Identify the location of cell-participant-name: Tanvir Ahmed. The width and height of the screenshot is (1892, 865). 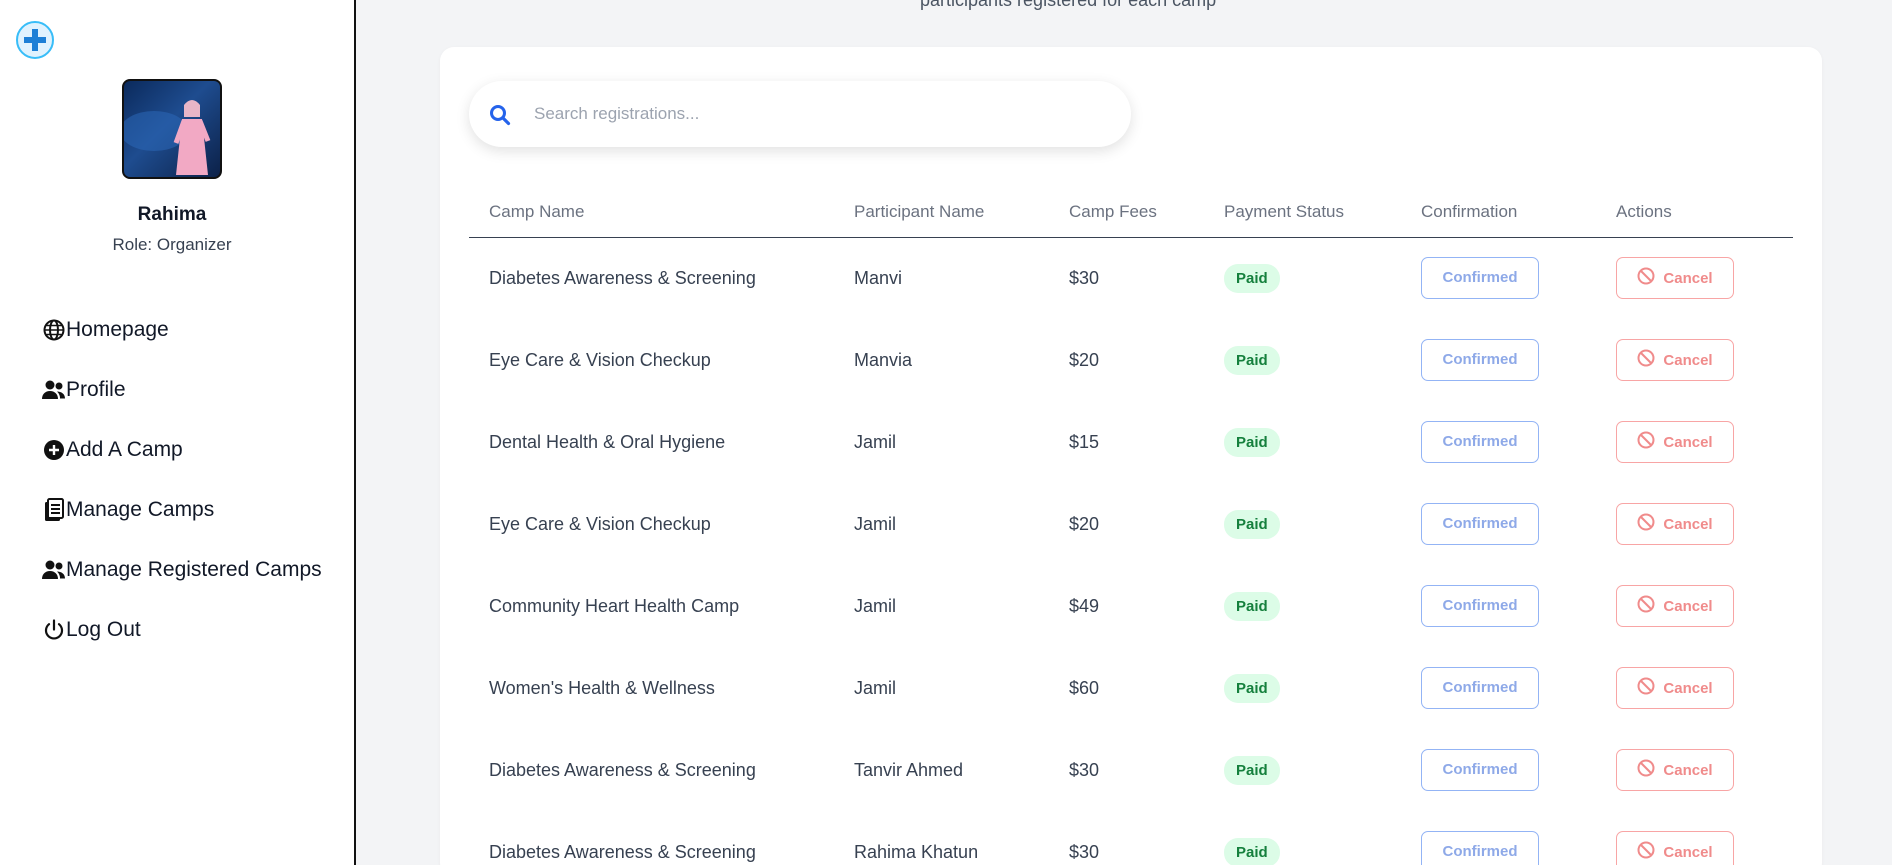
(909, 769).